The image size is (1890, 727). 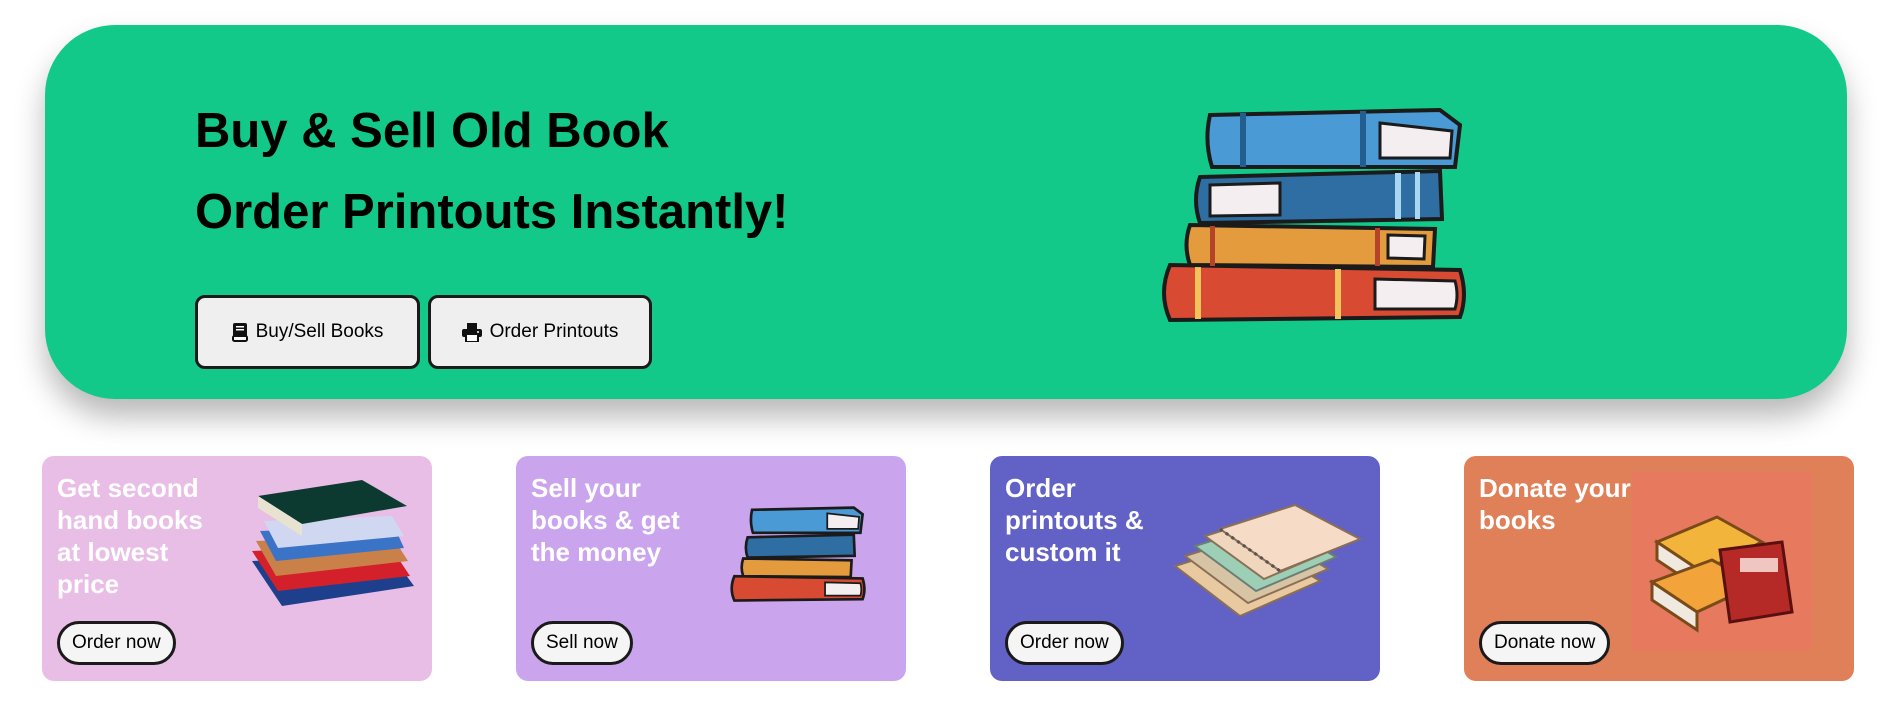 I want to click on order-printouts-button: Order Printouts, so click(x=540, y=332).